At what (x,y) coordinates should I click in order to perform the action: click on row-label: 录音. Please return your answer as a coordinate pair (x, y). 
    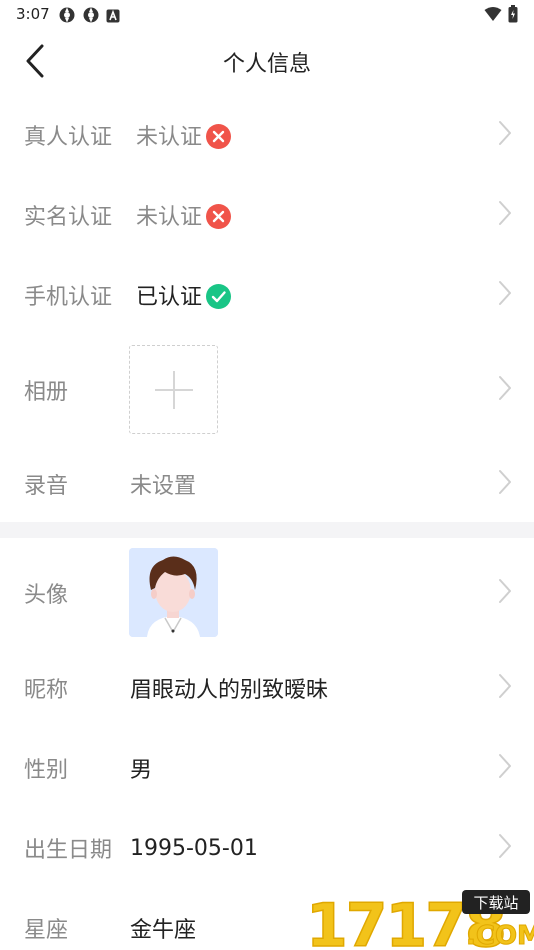
    Looking at the image, I should click on (46, 486).